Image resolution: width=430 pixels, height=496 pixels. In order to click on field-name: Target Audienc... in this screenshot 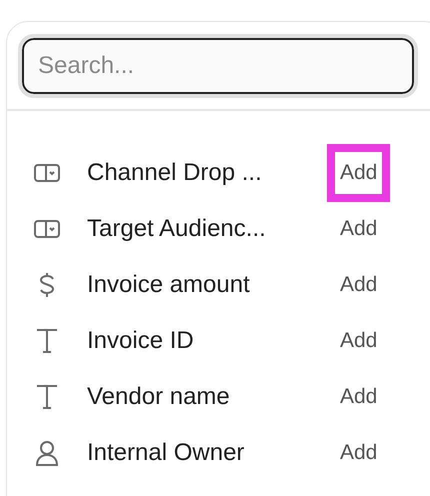, I will do `click(177, 229)`.